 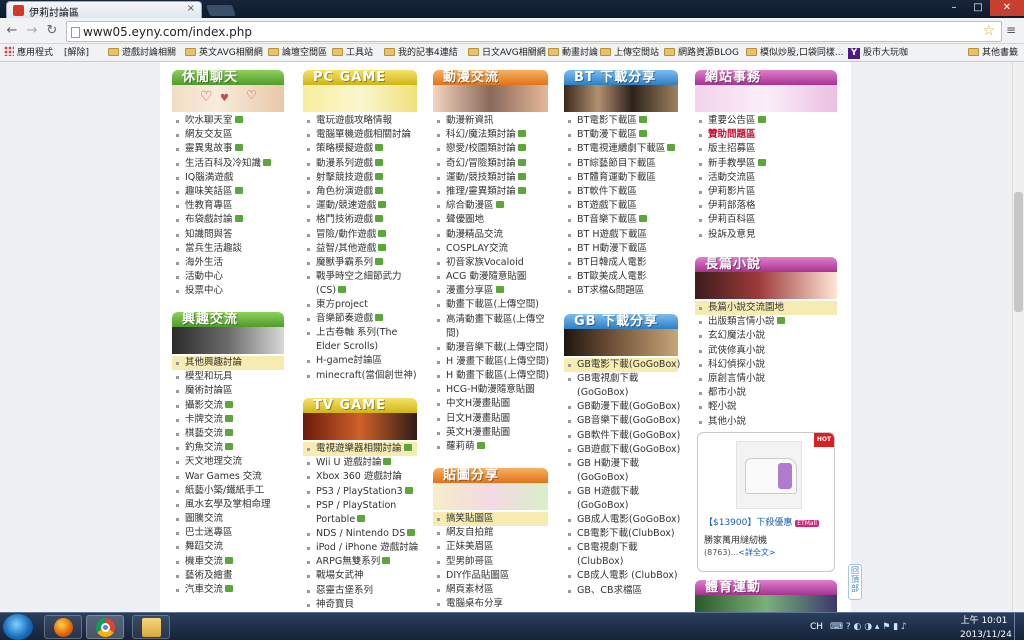 What do you see at coordinates (621, 235) in the screenshot?
I see `forum-link: BT H遊戲下載區` at bounding box center [621, 235].